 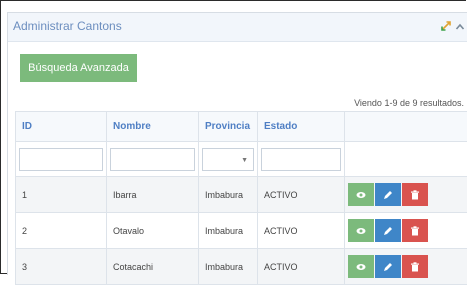 What do you see at coordinates (409, 103) in the screenshot?
I see `results-summary: Viendo 1-9 de 9 resultados.` at bounding box center [409, 103].